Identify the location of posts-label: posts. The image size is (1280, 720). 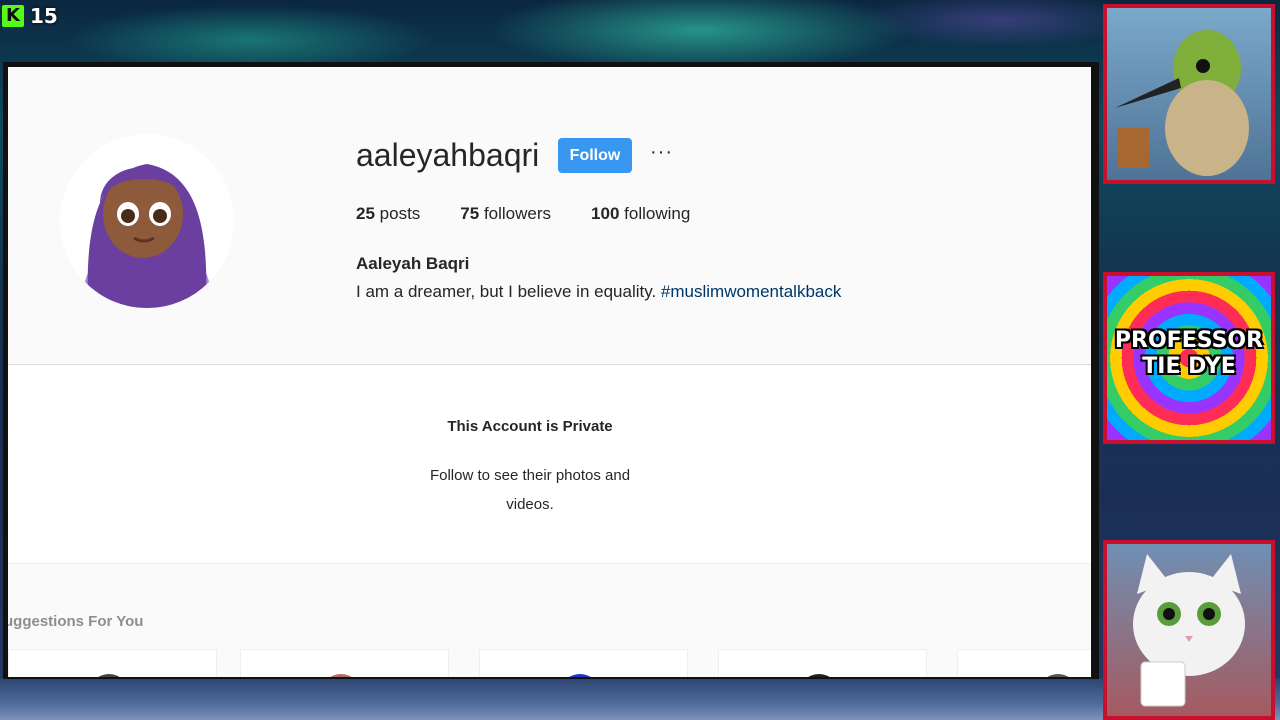
(400, 213).